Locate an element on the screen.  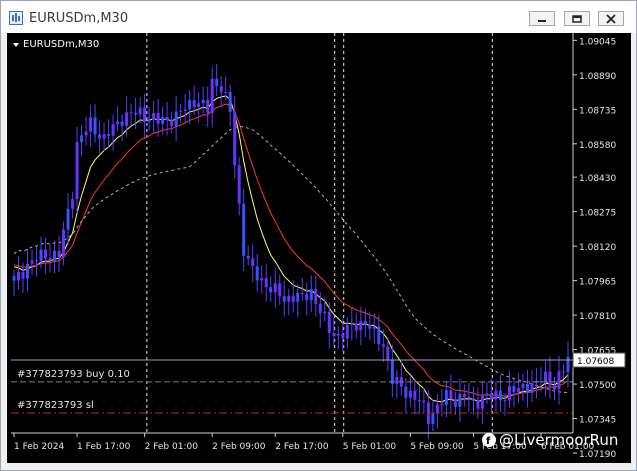
watermark-text: @LivermoorRun is located at coordinates (558, 440).